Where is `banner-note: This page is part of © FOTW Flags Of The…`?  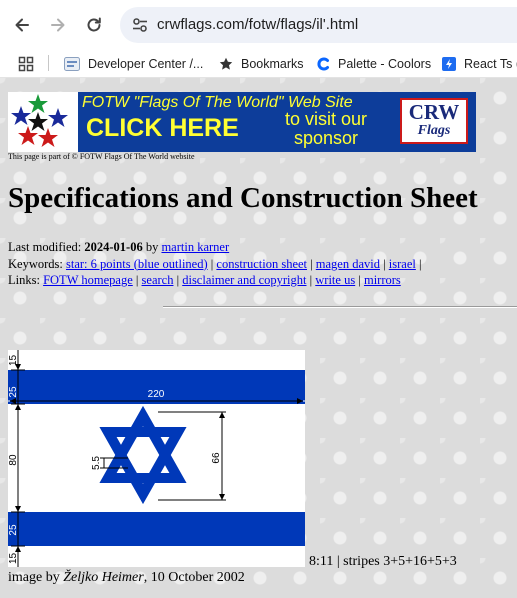 banner-note: This page is part of © FOTW Flags Of The… is located at coordinates (101, 156).